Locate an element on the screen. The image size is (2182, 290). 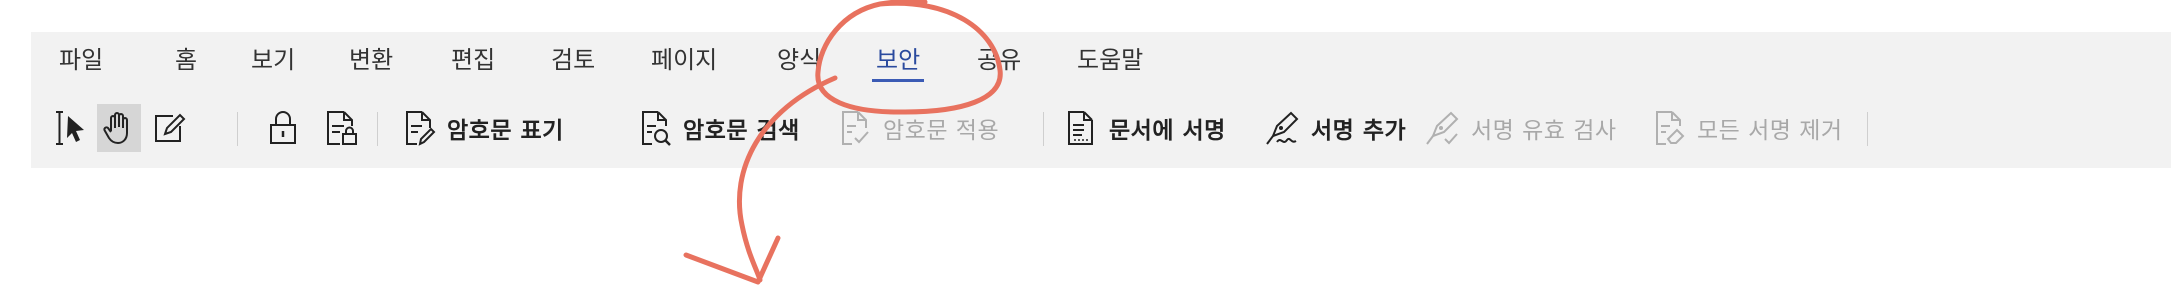
document-pen-icon is located at coordinates (419, 128).